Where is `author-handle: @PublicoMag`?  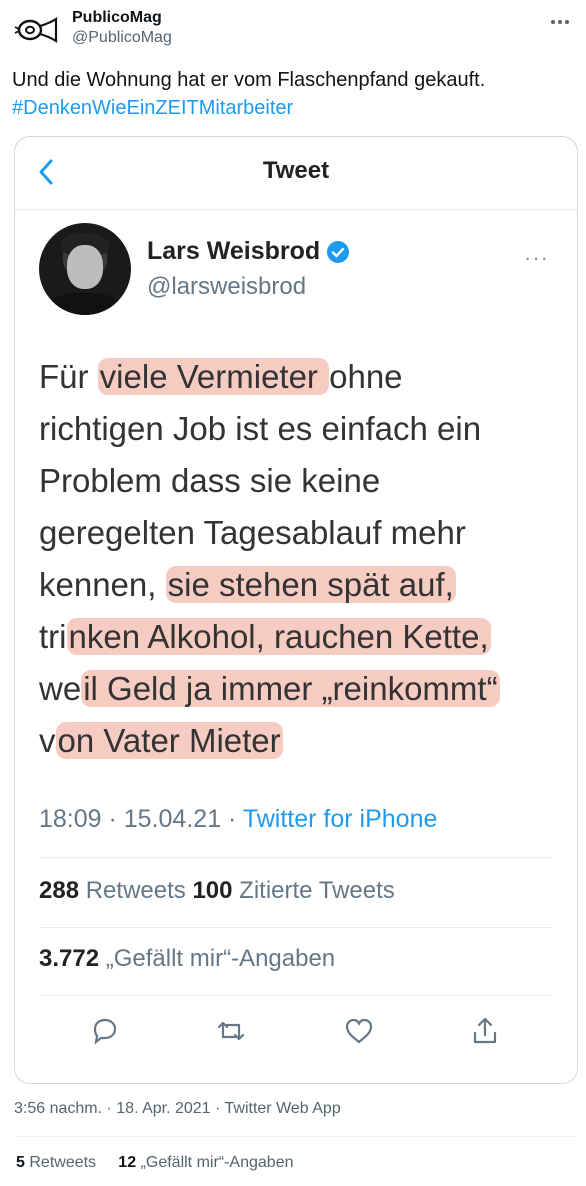 author-handle: @PublicoMag is located at coordinates (122, 38).